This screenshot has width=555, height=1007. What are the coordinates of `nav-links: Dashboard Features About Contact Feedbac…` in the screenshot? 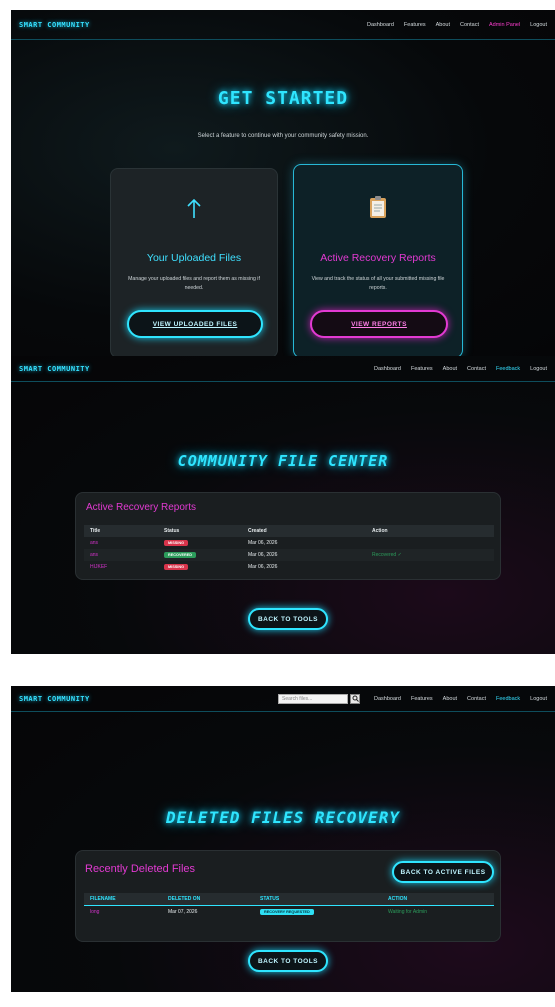 It's located at (460, 369).